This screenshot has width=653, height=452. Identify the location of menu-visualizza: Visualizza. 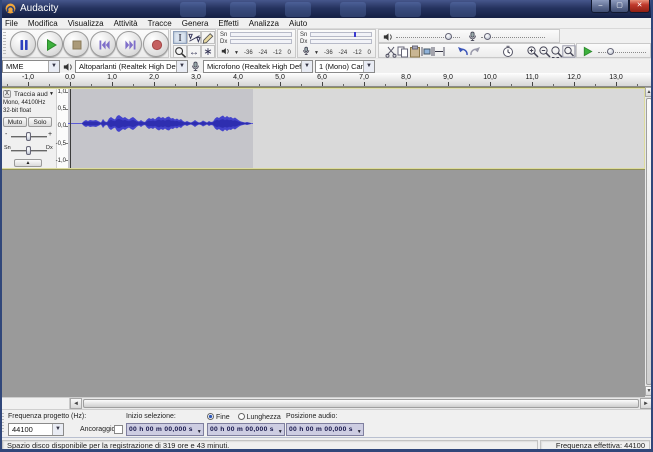
(86, 23).